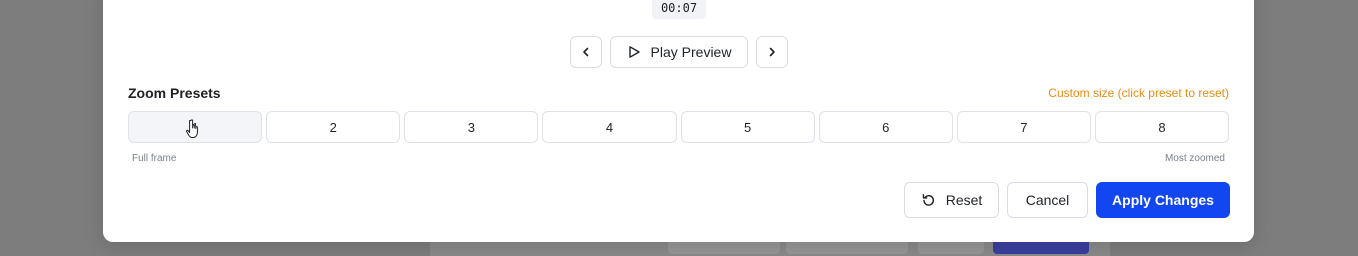 This screenshot has height=256, width=1358. What do you see at coordinates (1138, 93) in the screenshot?
I see `custom-size-note: Custom size (click preset to reset)` at bounding box center [1138, 93].